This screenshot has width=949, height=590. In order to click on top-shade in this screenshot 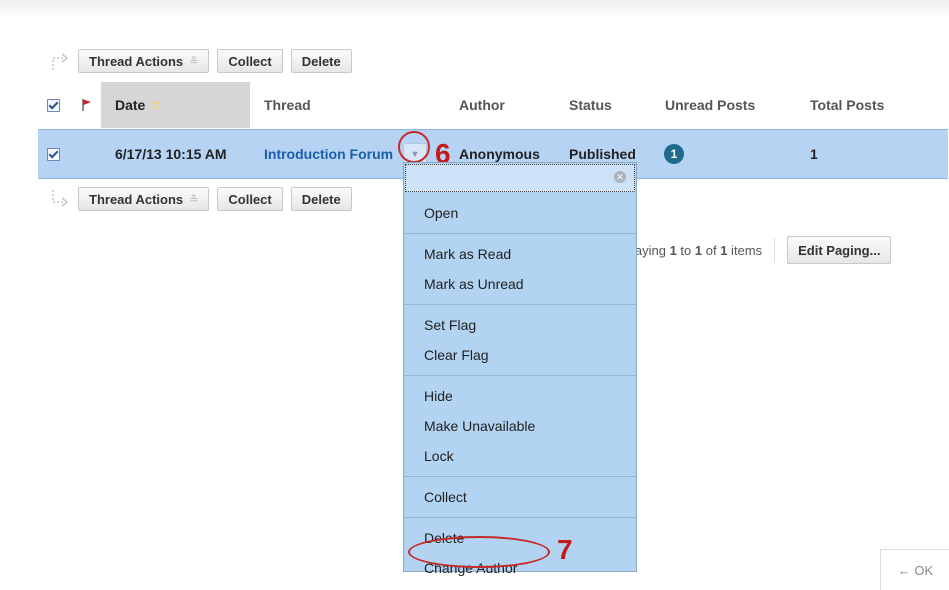, I will do `click(474, 9)`.